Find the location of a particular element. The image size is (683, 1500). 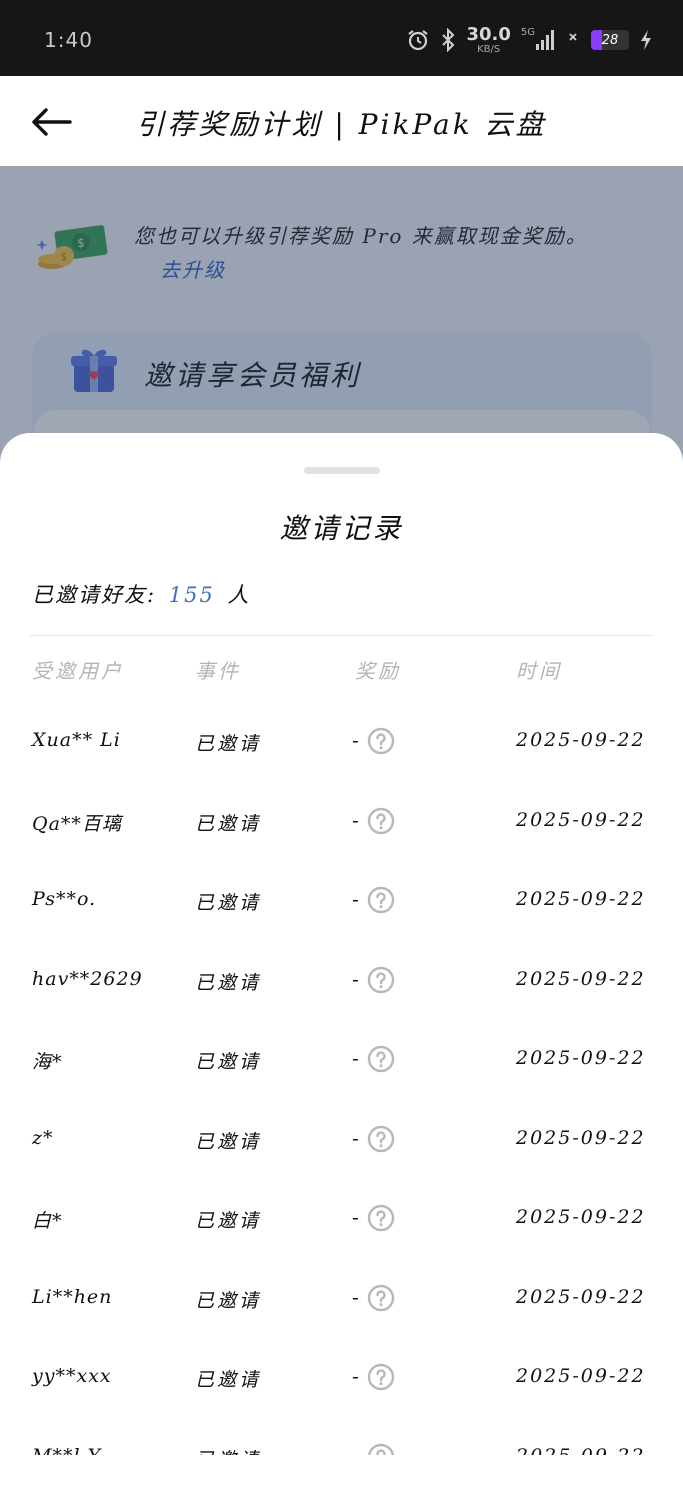

table-row: z* 已邀请 - 2025-09-22 is located at coordinates (341, 1141).